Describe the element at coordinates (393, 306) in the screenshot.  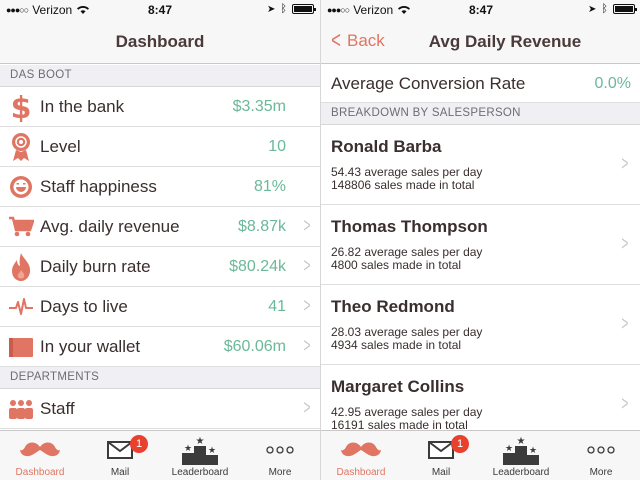
I see `salesperson-name: Theo Redmond` at that location.